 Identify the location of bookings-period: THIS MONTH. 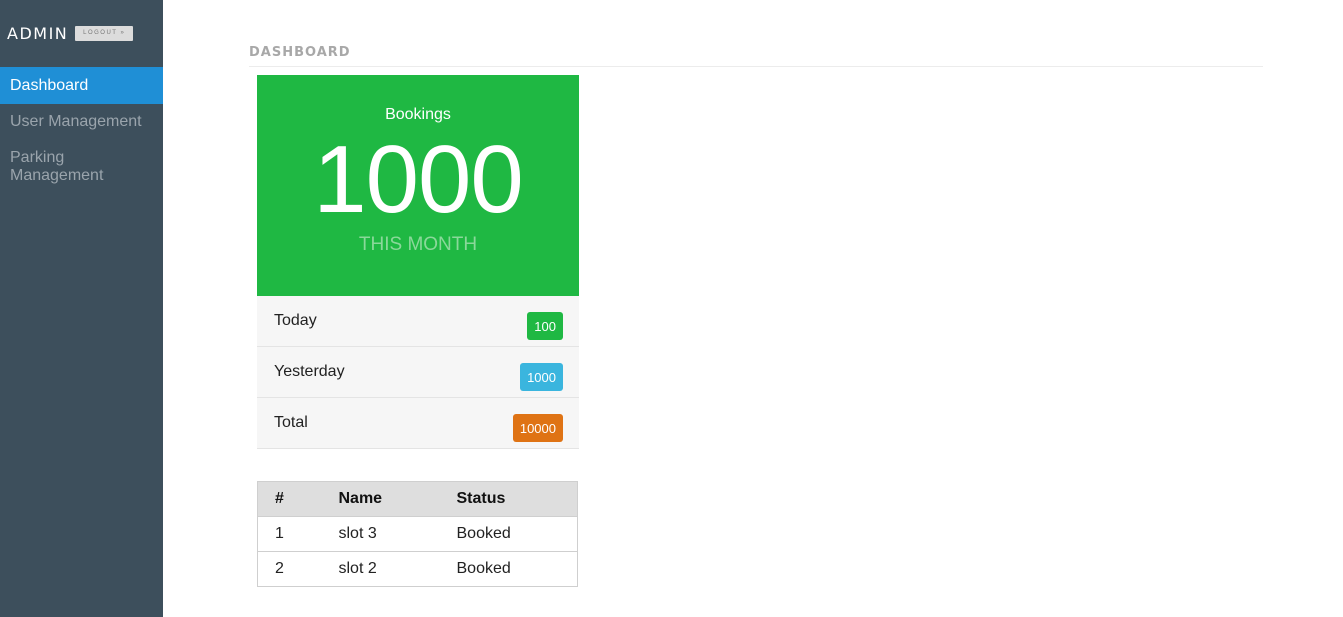
(418, 244).